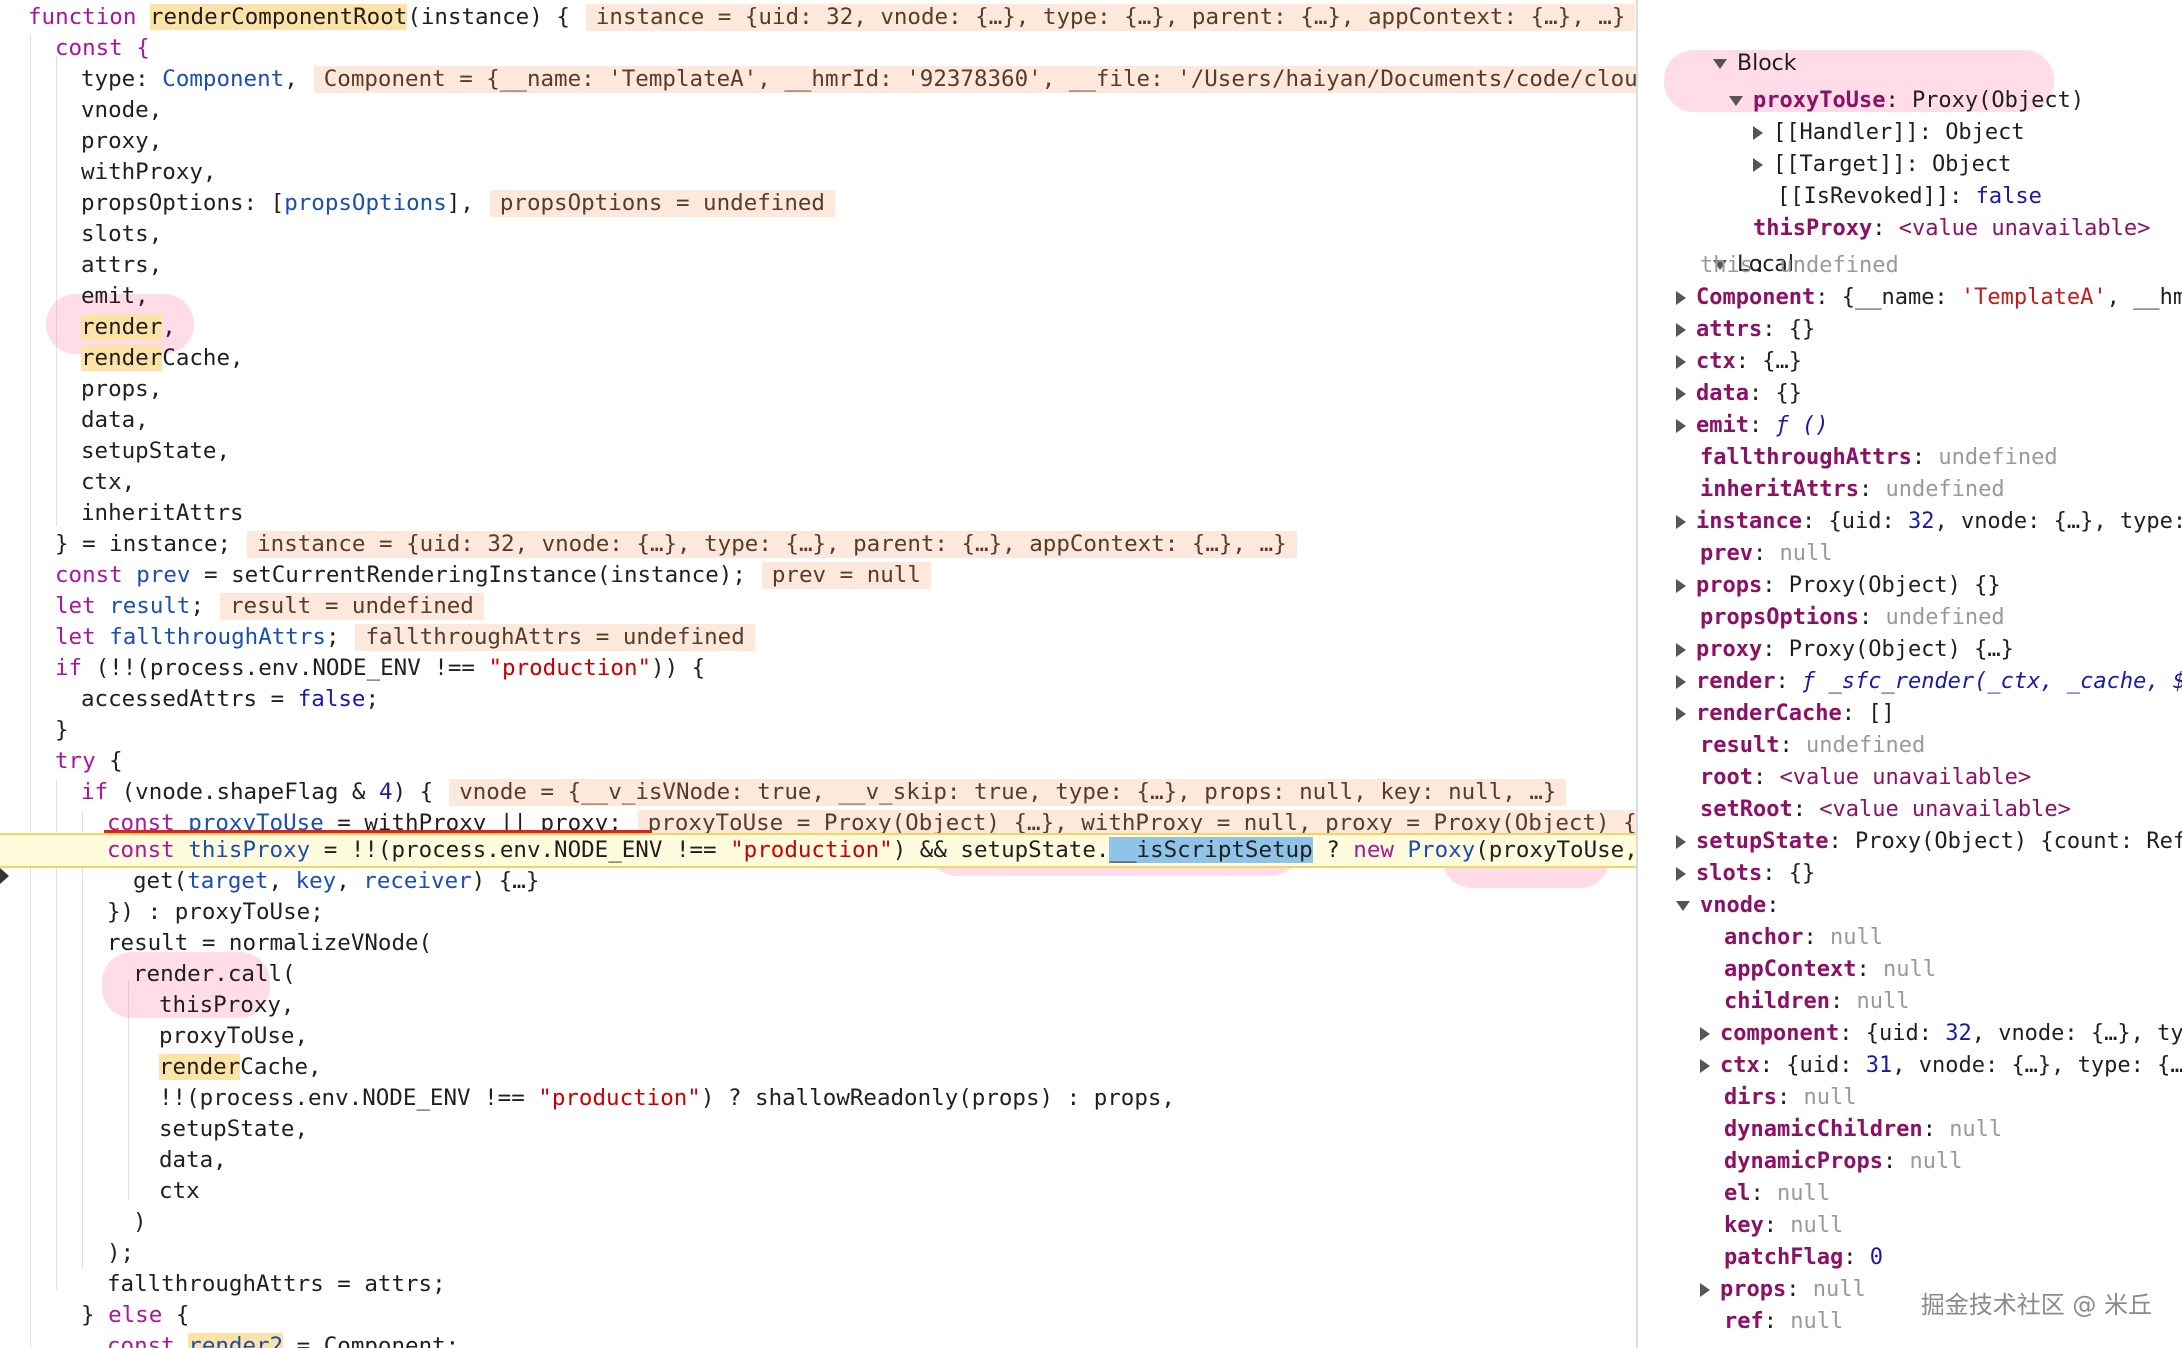  What do you see at coordinates (140, 1222) in the screenshot?
I see `code-line-40: )` at bounding box center [140, 1222].